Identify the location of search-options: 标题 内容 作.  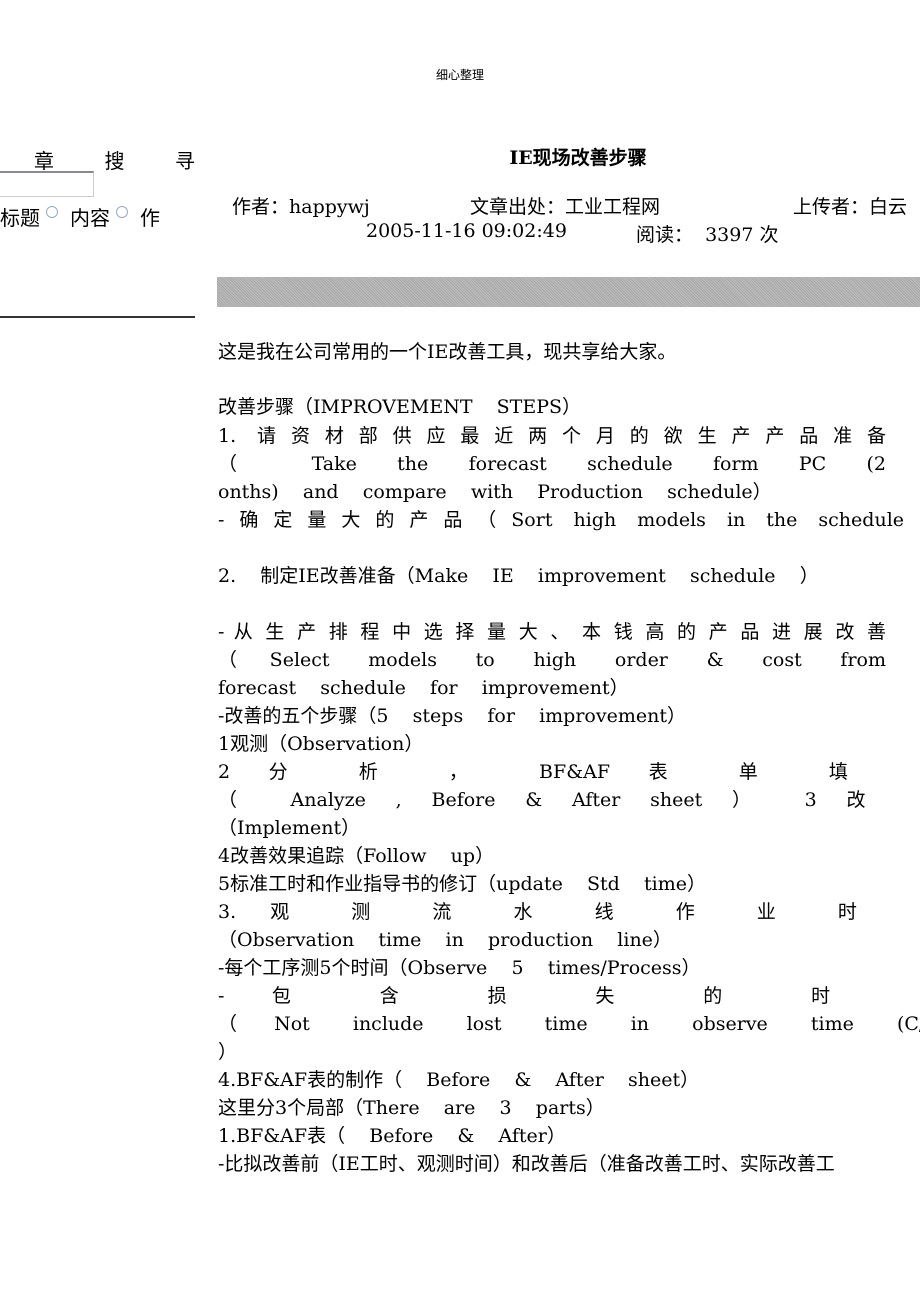
(80, 216).